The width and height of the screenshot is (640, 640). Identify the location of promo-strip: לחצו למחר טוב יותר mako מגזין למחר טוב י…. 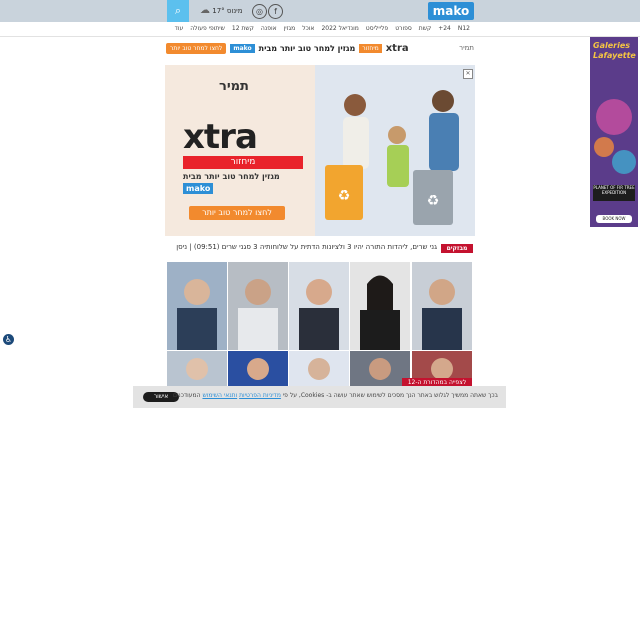
(320, 48).